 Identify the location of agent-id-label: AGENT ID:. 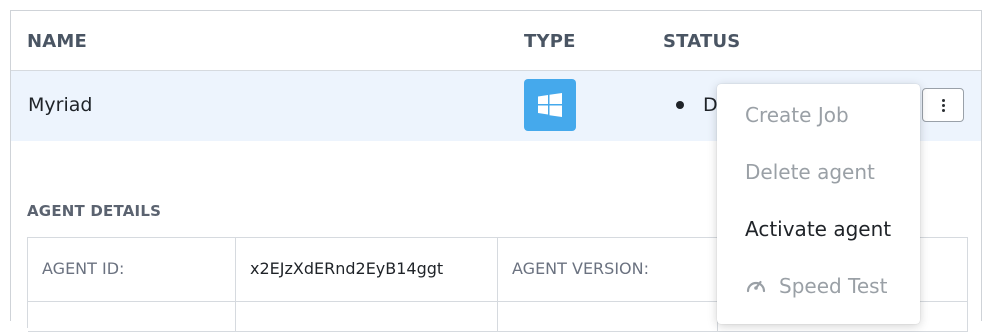
(83, 268).